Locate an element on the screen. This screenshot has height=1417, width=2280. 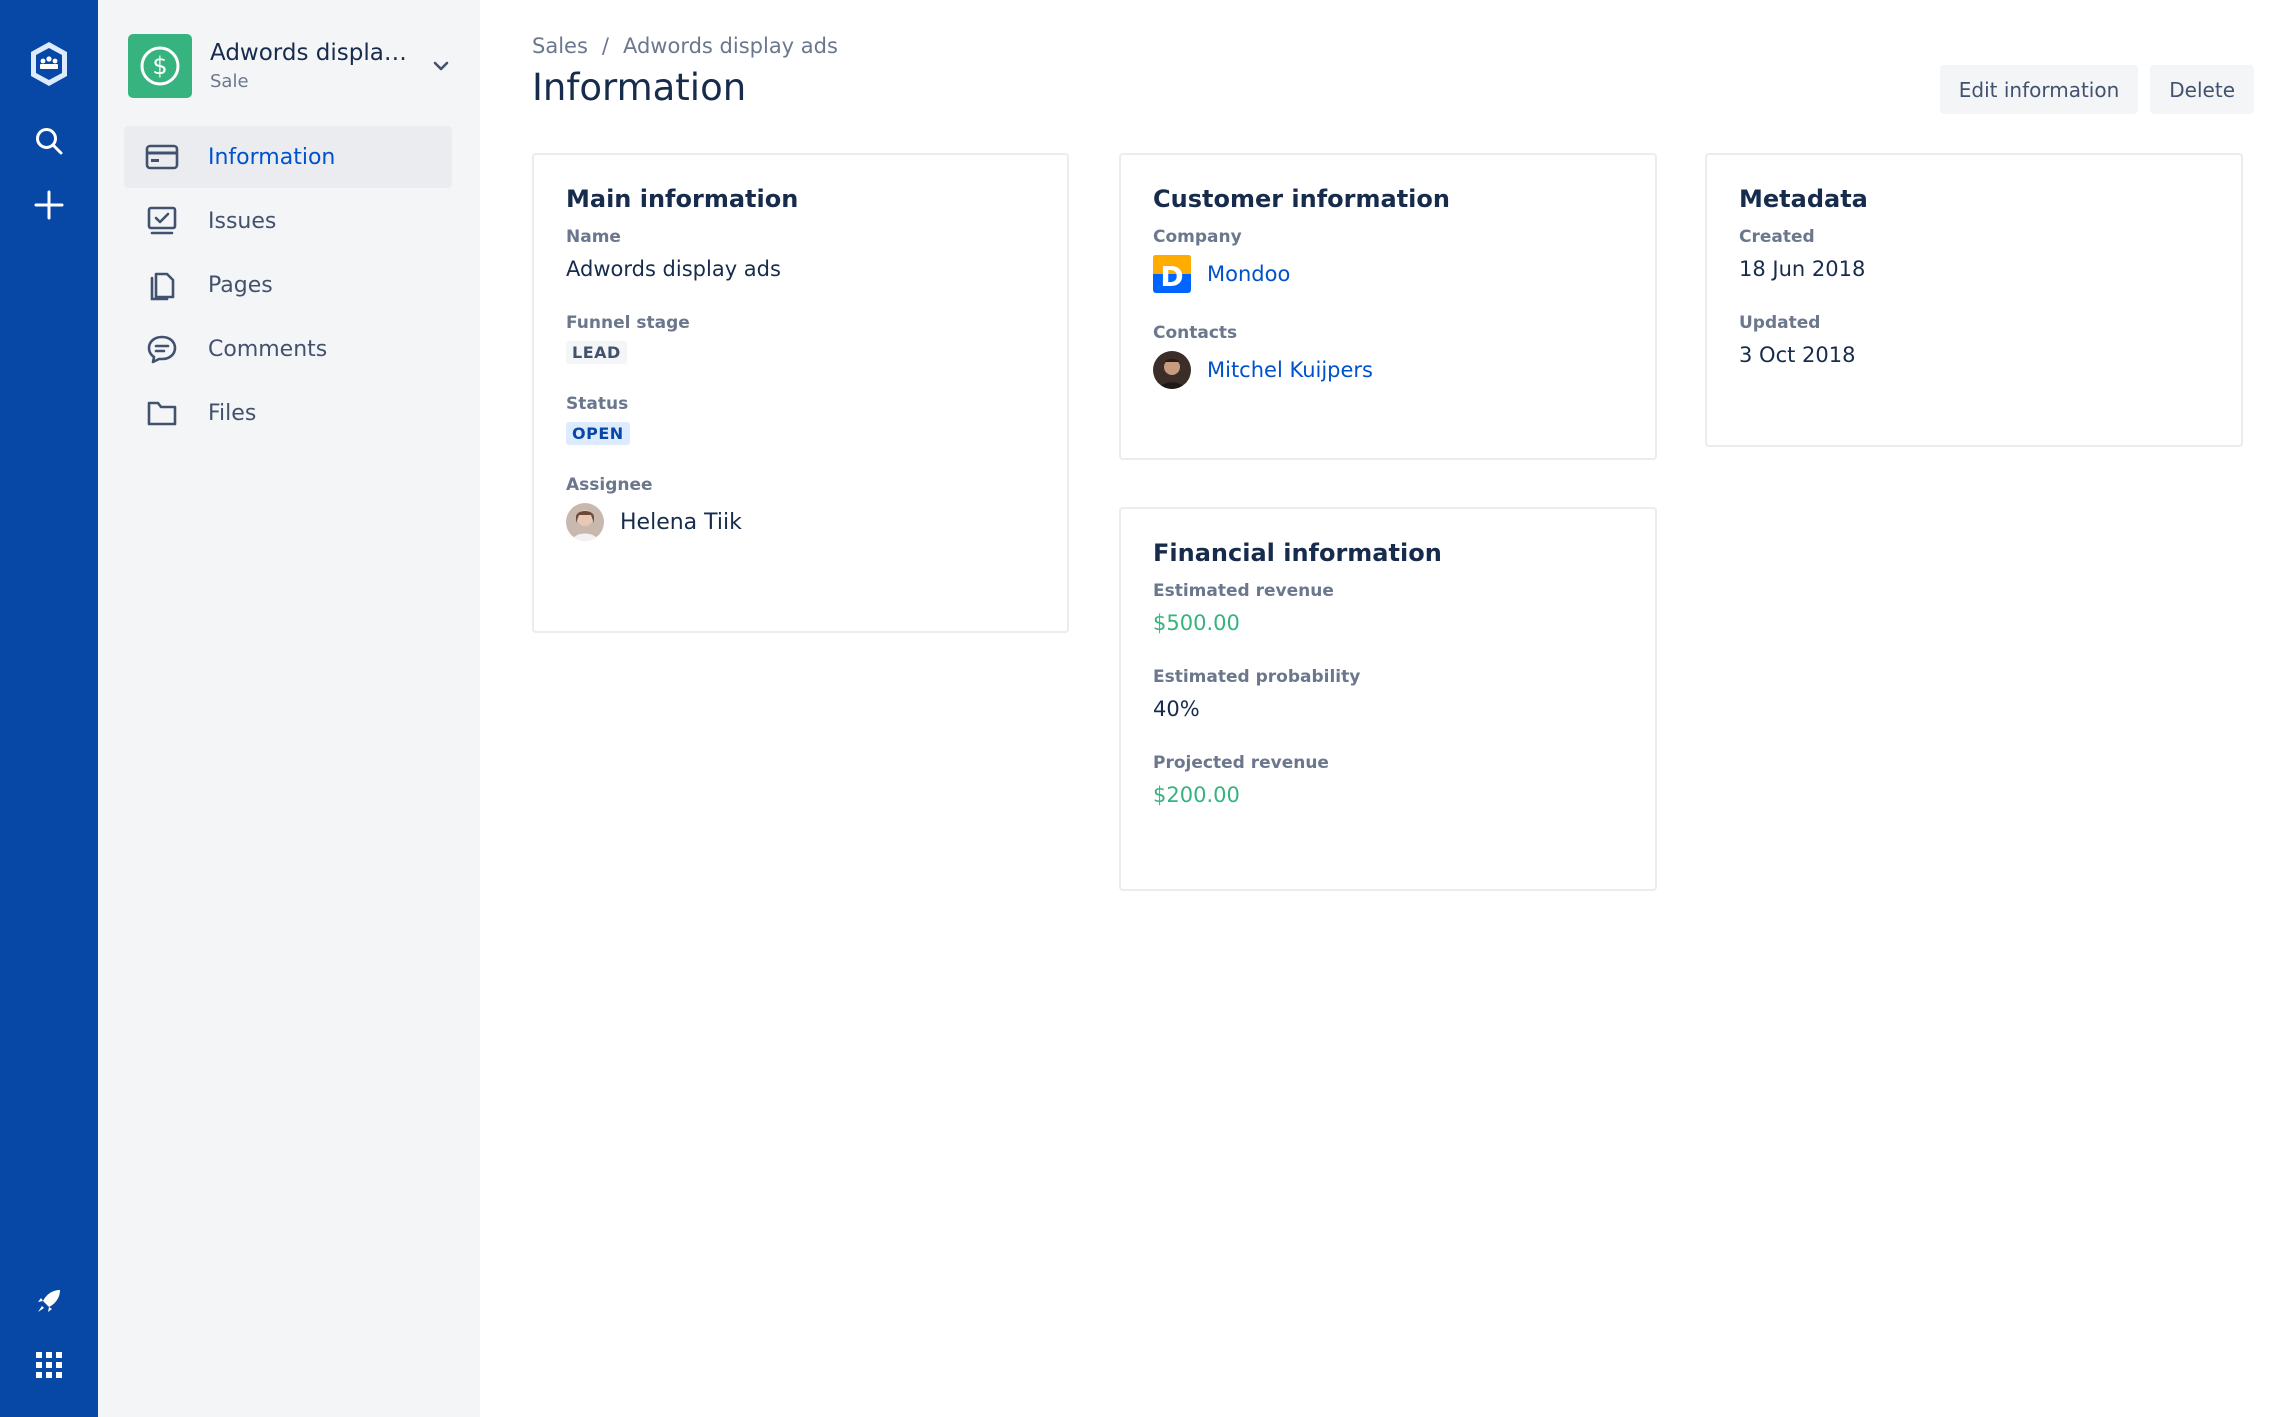
folder-icon is located at coordinates (162, 413).